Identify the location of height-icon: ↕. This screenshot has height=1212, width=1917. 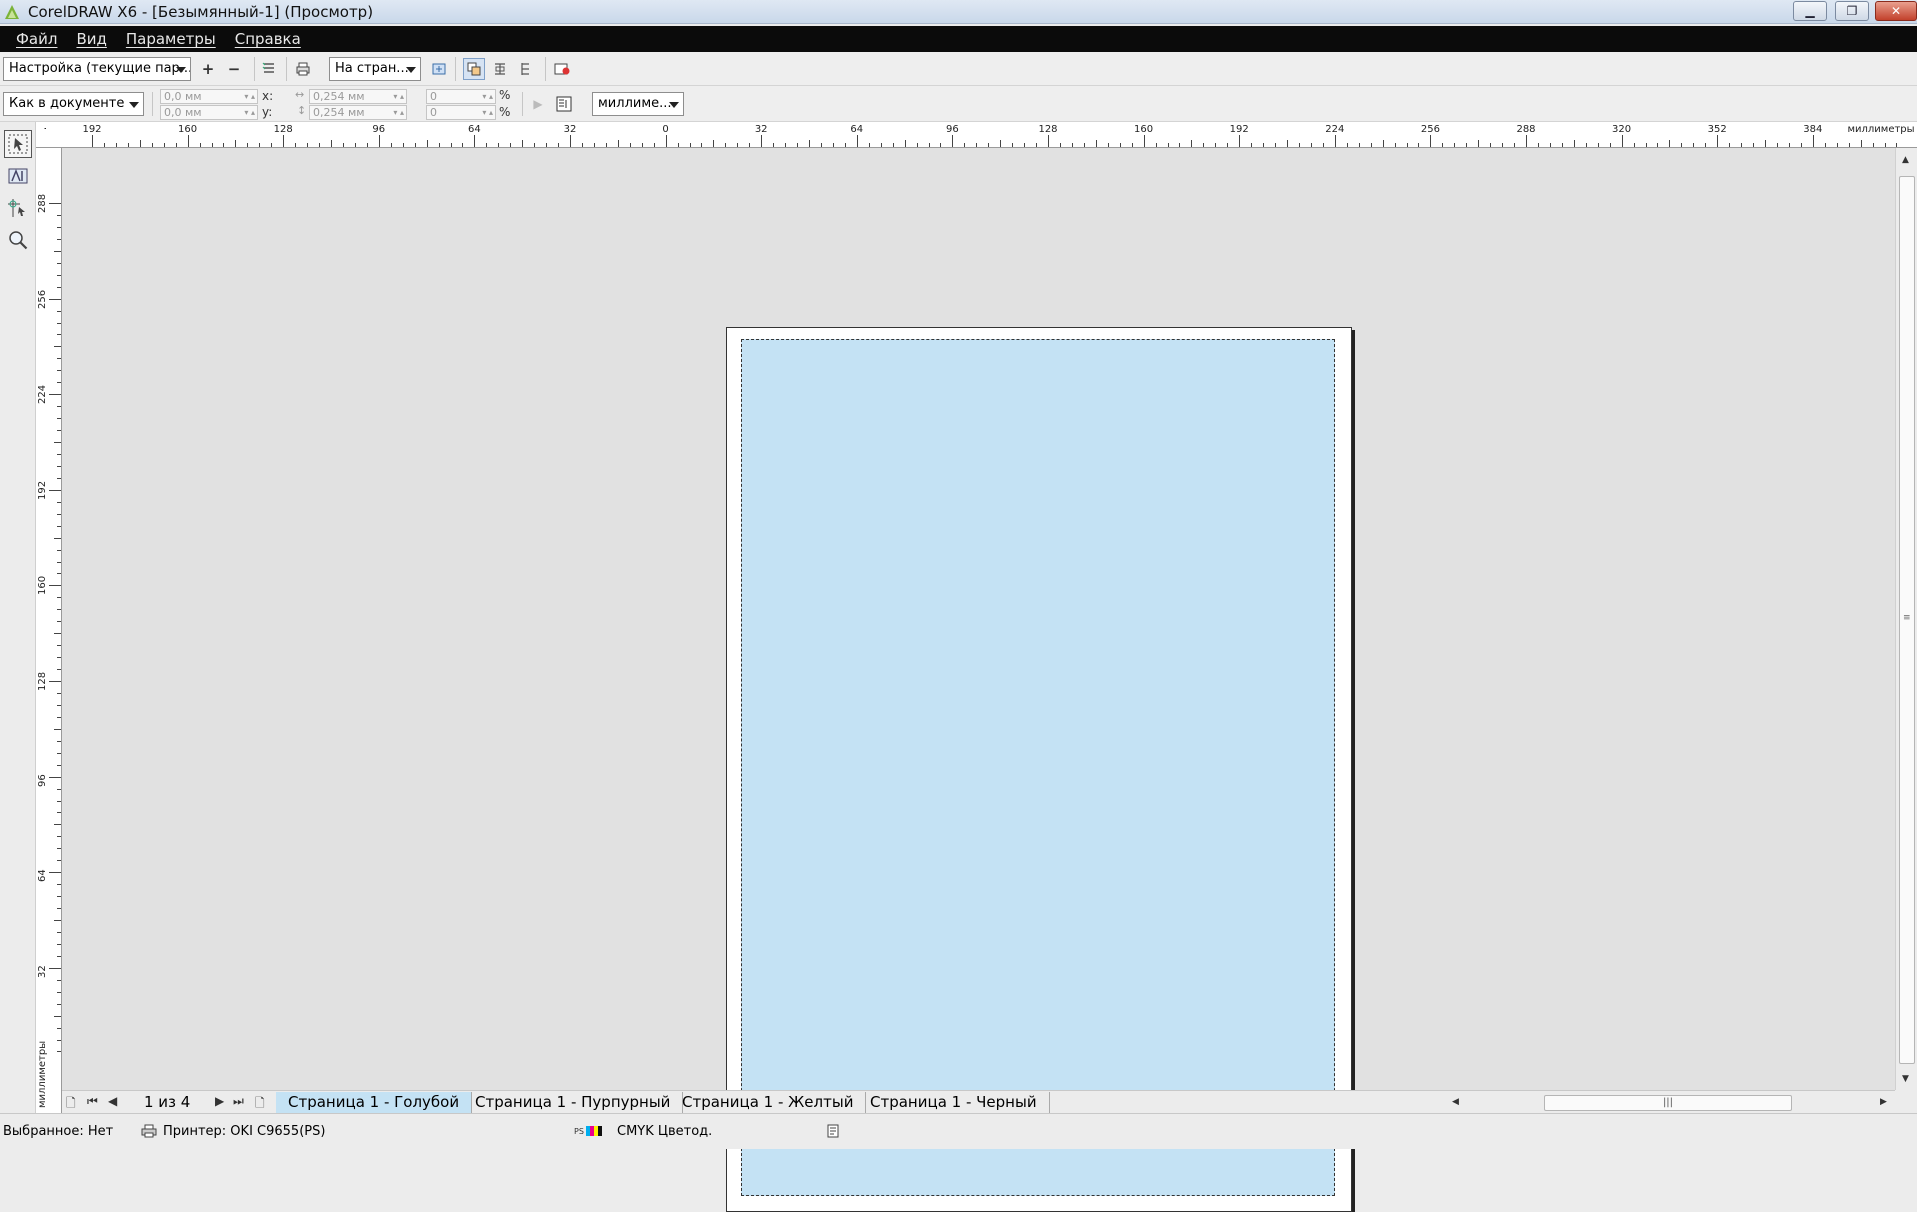
(302, 110).